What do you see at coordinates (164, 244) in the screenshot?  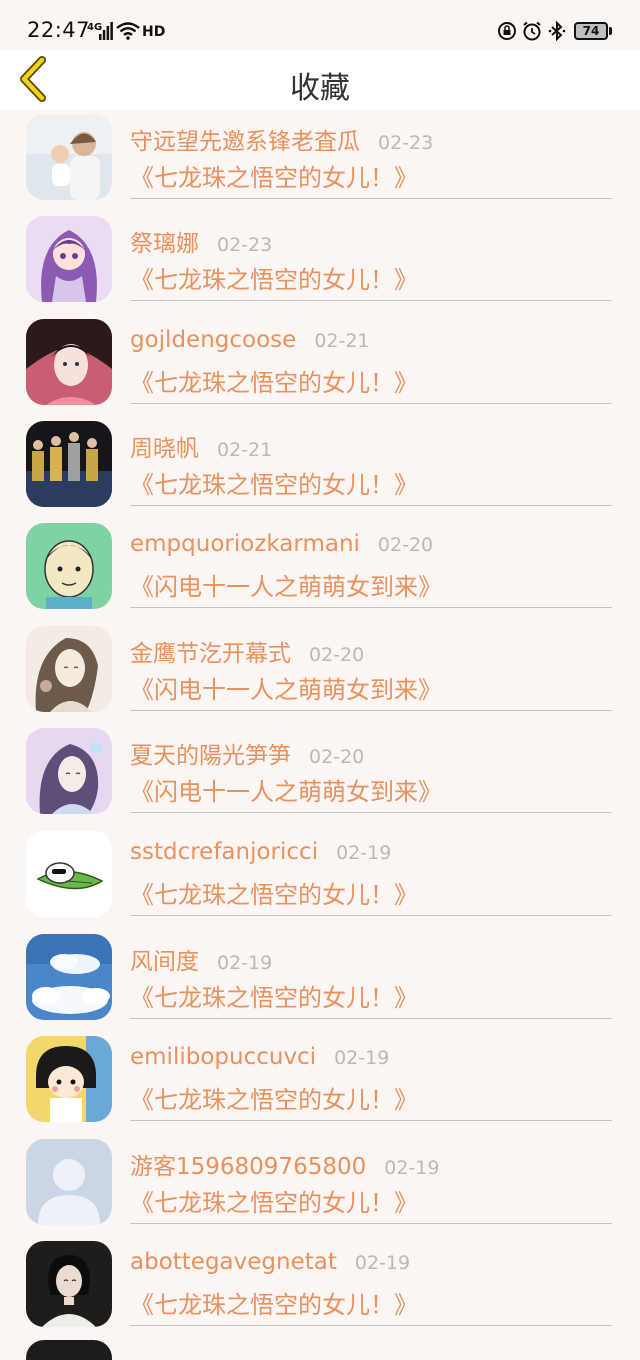 I see `item-name: 祭璃娜` at bounding box center [164, 244].